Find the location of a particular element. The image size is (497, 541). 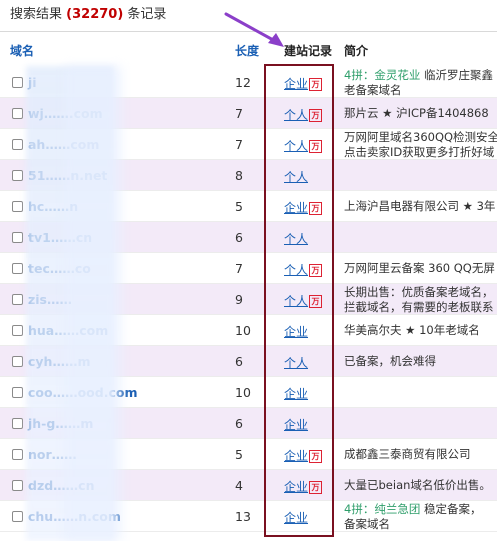

intro-line: 4拼：金灵花业 临沂罗庄聚鑫 is located at coordinates (420, 75).